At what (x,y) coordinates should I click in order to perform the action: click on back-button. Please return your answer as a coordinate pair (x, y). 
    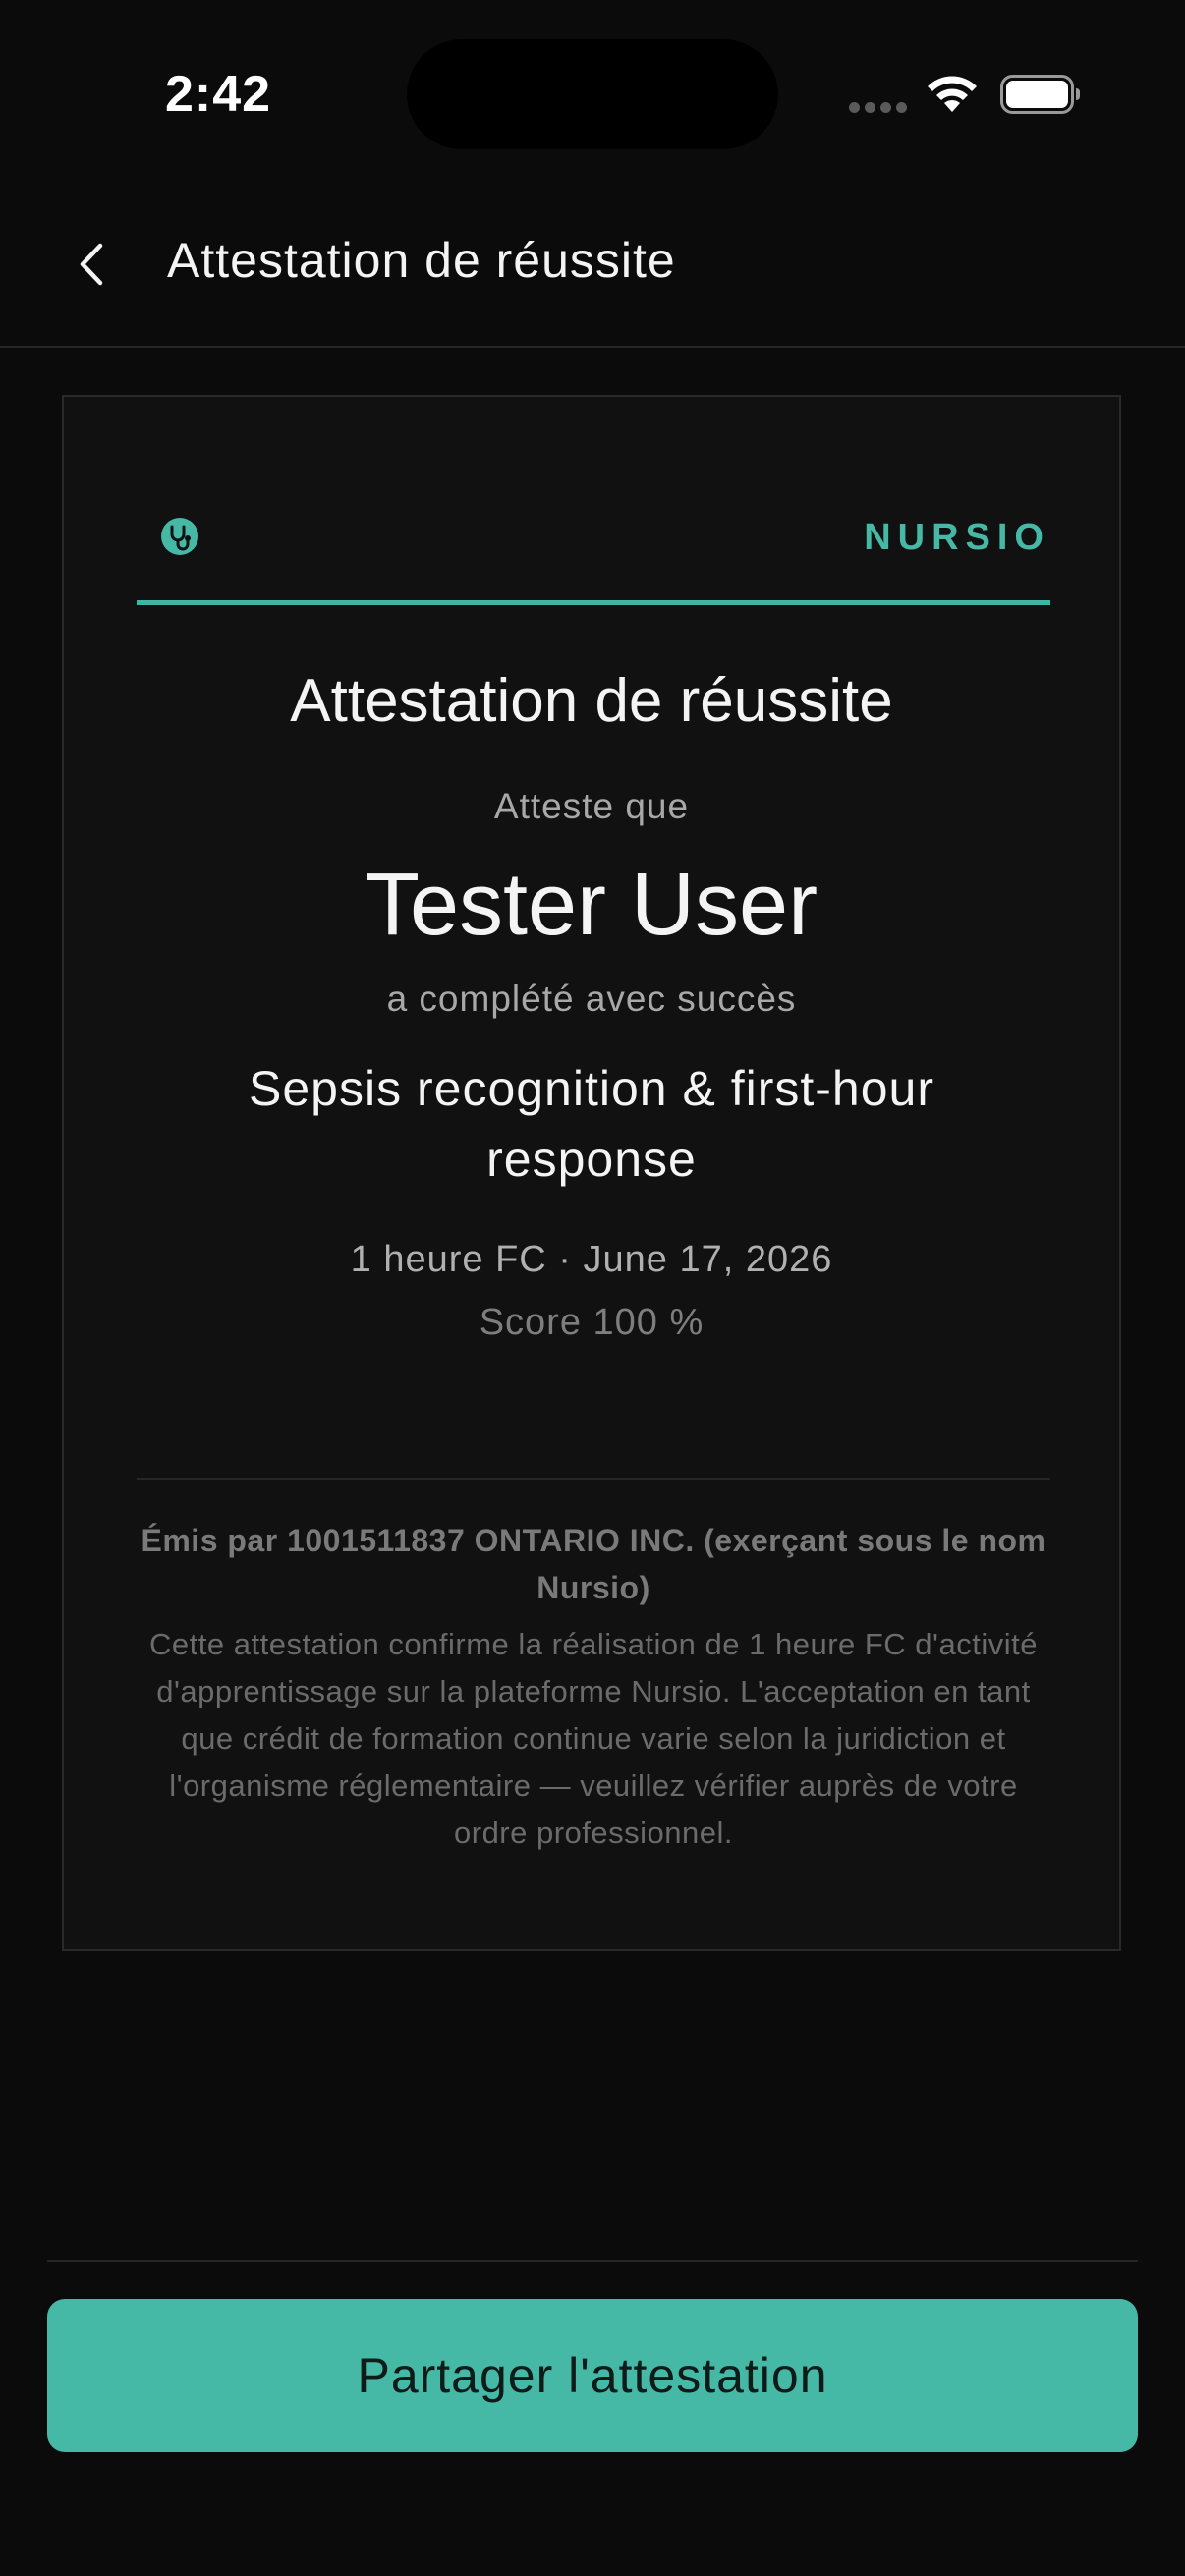
    Looking at the image, I should click on (92, 264).